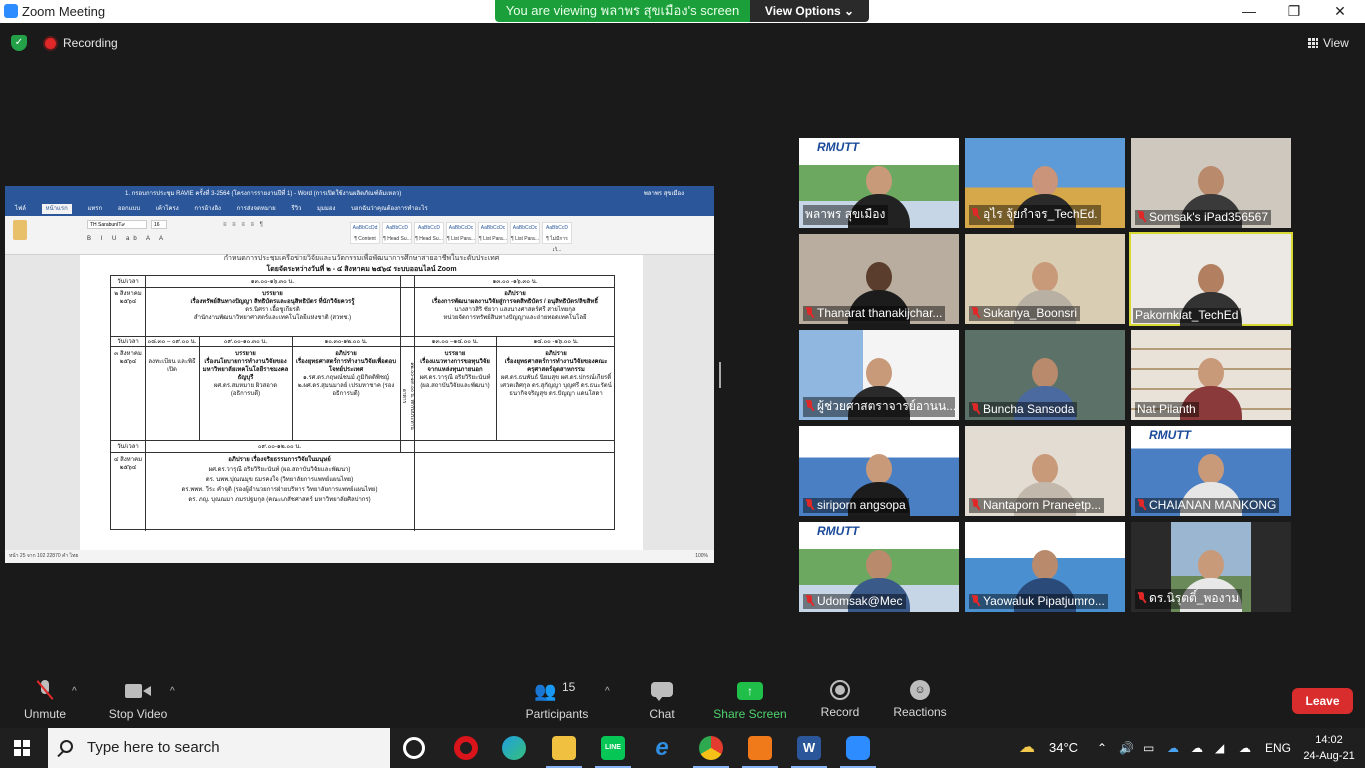 Image resolution: width=1365 pixels, height=768 pixels. Describe the element at coordinates (159, 224) in the screenshot. I see `font-size-box: 16` at that location.